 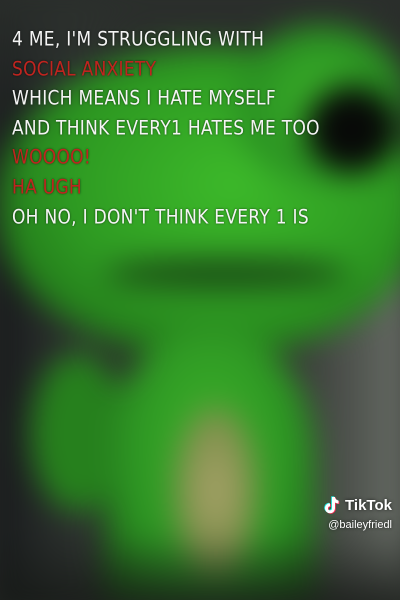 What do you see at coordinates (51, 157) in the screenshot?
I see `caption-line-5: WOOOO!` at bounding box center [51, 157].